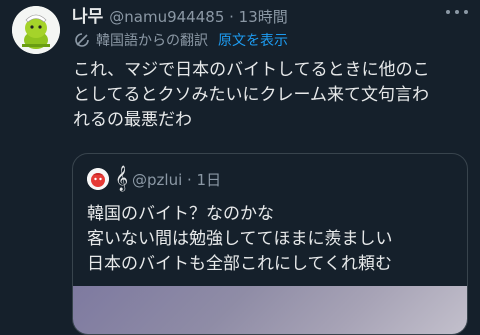 This screenshot has height=335, width=480. I want to click on more-horizontal-icon, so click(457, 12).